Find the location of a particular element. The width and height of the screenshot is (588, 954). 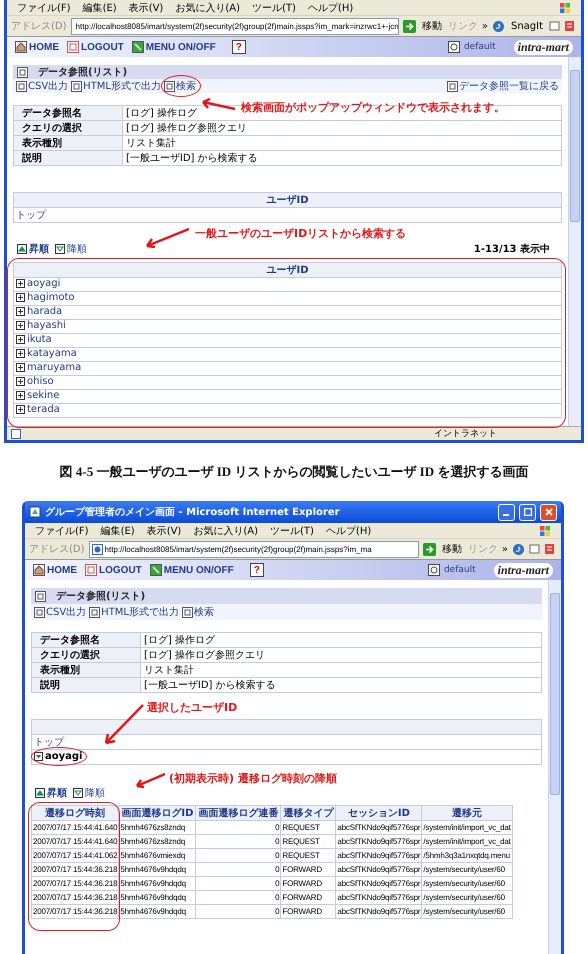

address-field: http://localhost8085/imart/system(2f)security(2f)group(2f)main.jssps?im_mark=inzrwc1+-jcn is located at coordinates (234, 26).